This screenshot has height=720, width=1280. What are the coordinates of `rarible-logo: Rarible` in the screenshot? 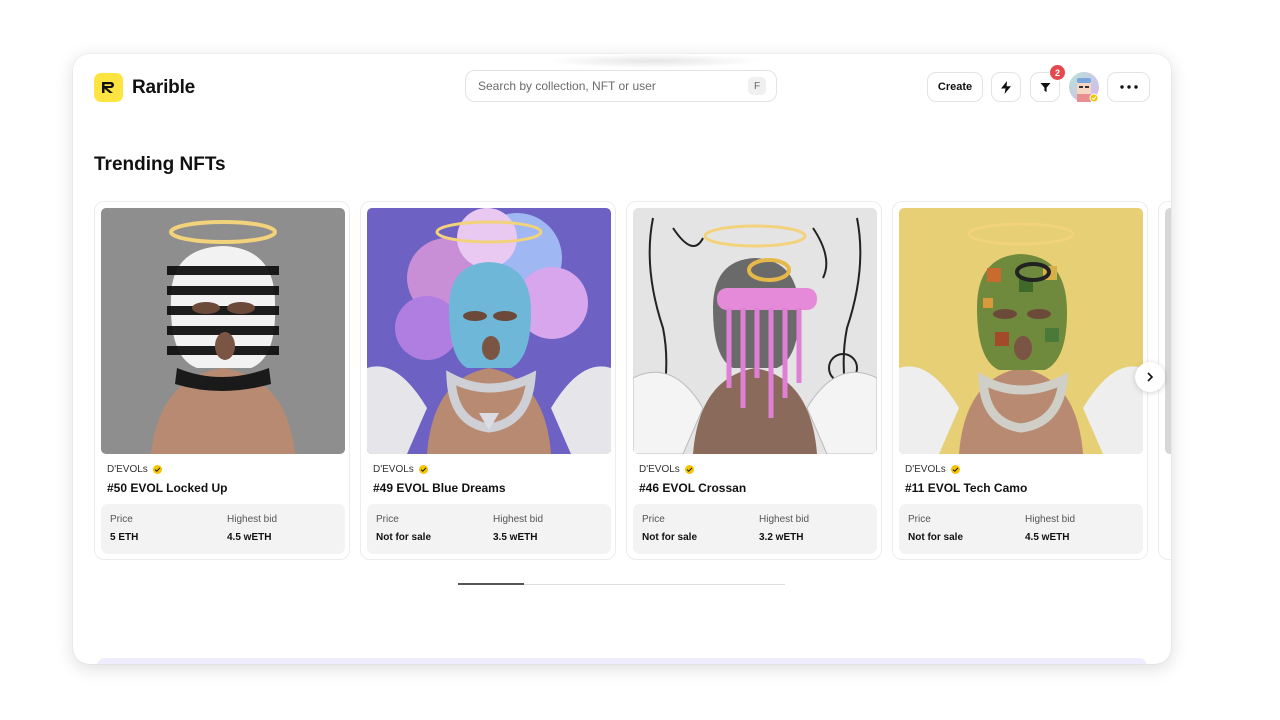 It's located at (144, 87).